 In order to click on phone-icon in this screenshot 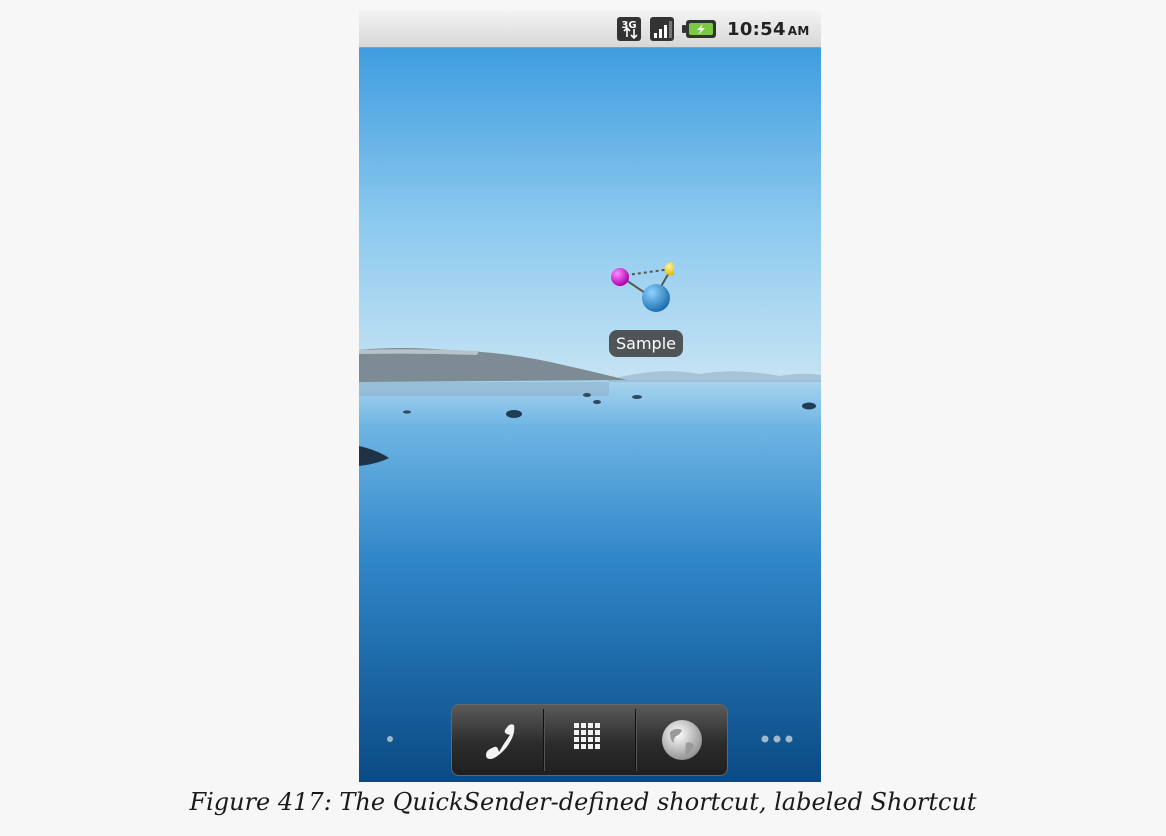, I will do `click(500, 741)`.